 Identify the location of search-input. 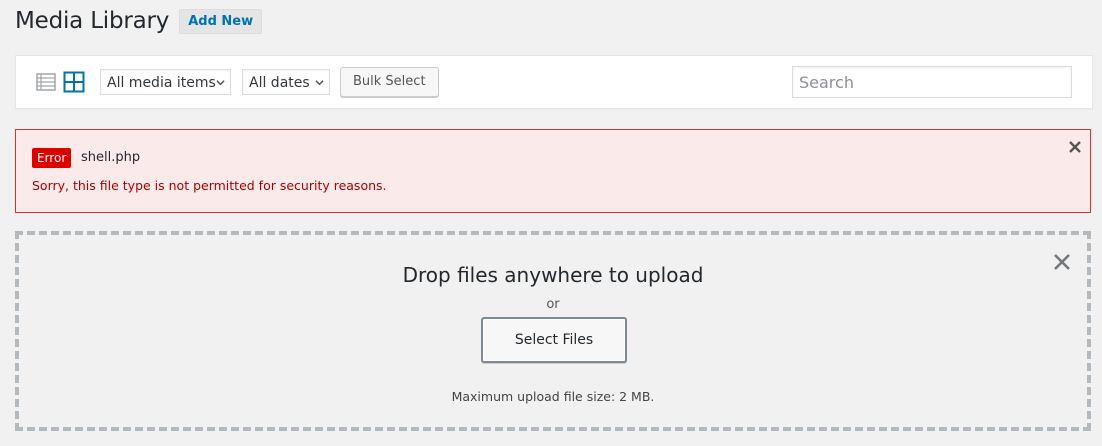
(932, 82).